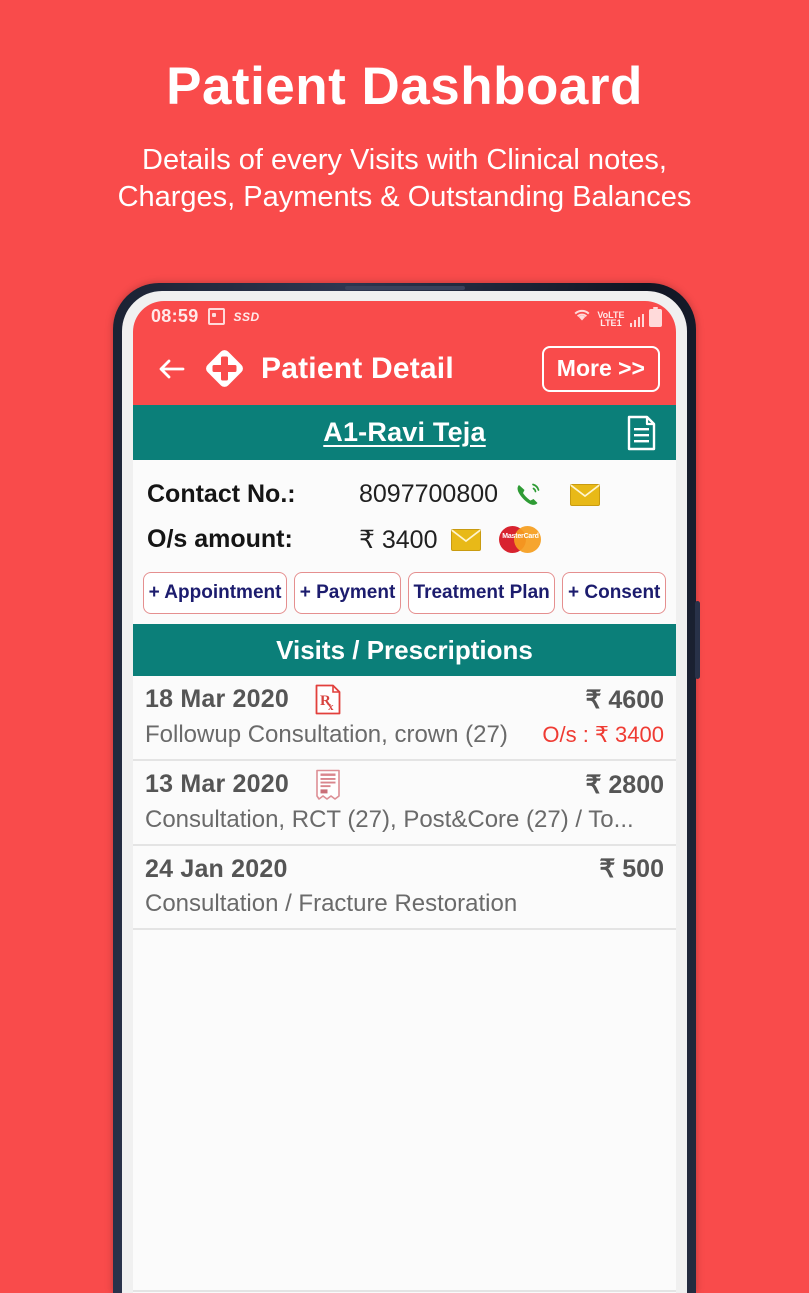 The height and width of the screenshot is (1293, 809). I want to click on patient-name-bar: A1-Ravi Teja, so click(404, 432).